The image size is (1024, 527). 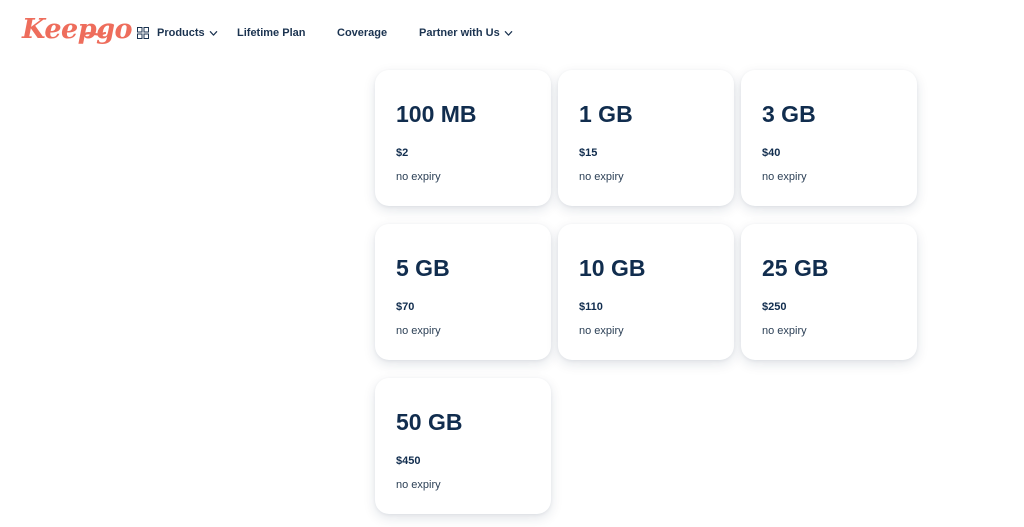 What do you see at coordinates (405, 307) in the screenshot?
I see `plan-price: $70` at bounding box center [405, 307].